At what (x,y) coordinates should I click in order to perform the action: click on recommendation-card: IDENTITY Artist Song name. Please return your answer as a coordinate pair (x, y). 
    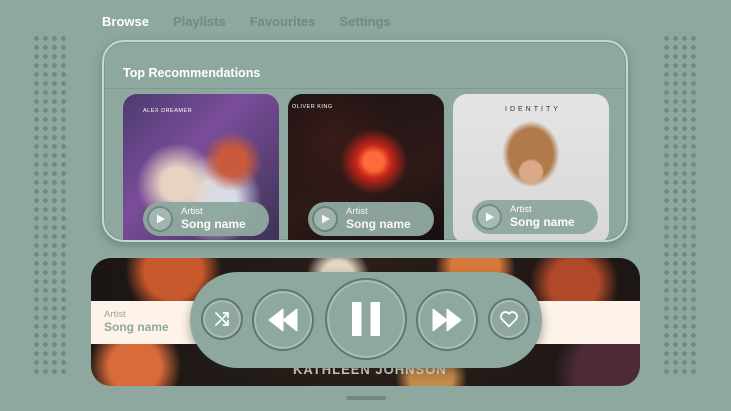
    Looking at the image, I should click on (531, 167).